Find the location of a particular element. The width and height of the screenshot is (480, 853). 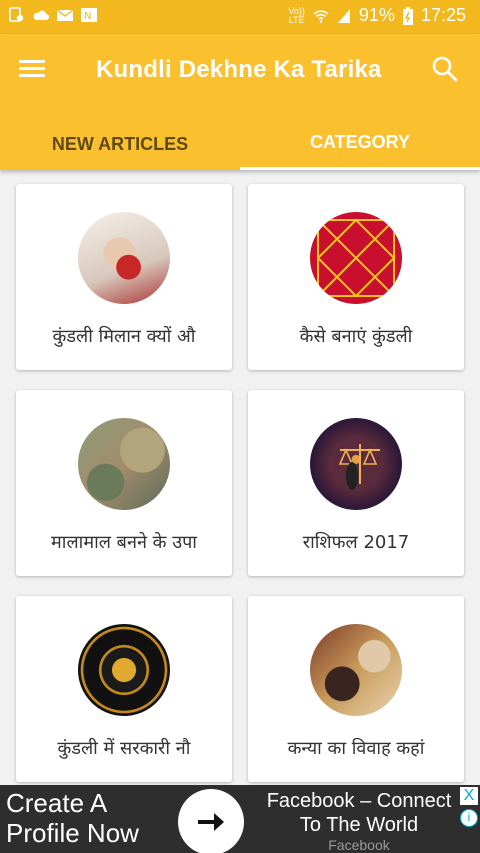

category-card: कन्या का विवाह कहां is located at coordinates (356, 689).